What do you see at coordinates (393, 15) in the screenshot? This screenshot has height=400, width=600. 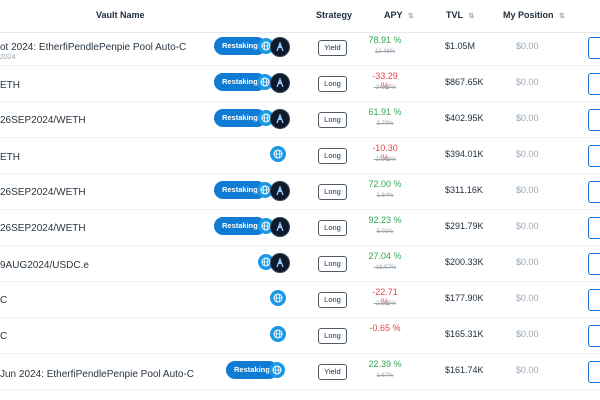 I see `column-label: APY` at bounding box center [393, 15].